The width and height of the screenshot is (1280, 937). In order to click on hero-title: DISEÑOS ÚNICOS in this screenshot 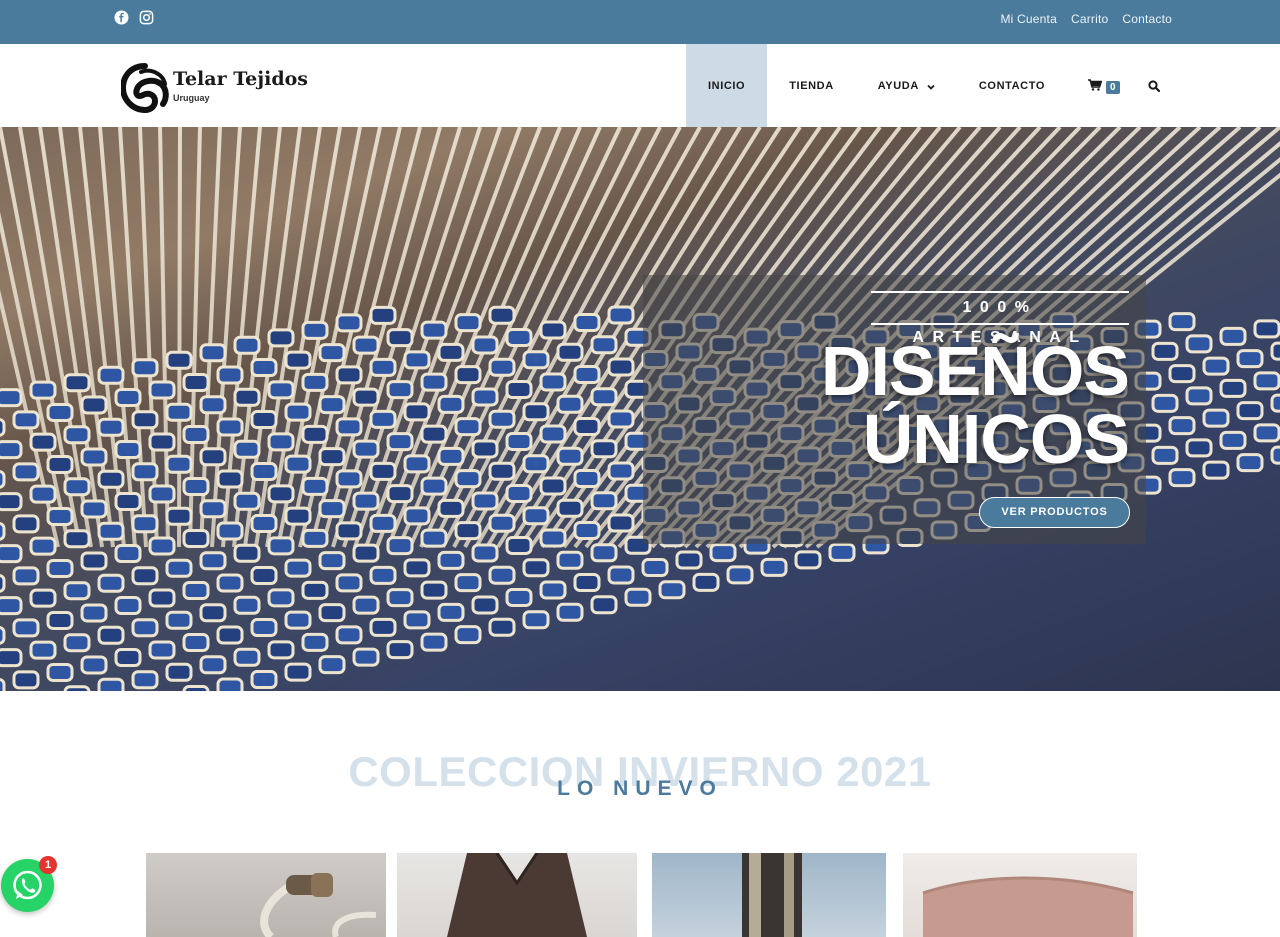, I will do `click(975, 405)`.